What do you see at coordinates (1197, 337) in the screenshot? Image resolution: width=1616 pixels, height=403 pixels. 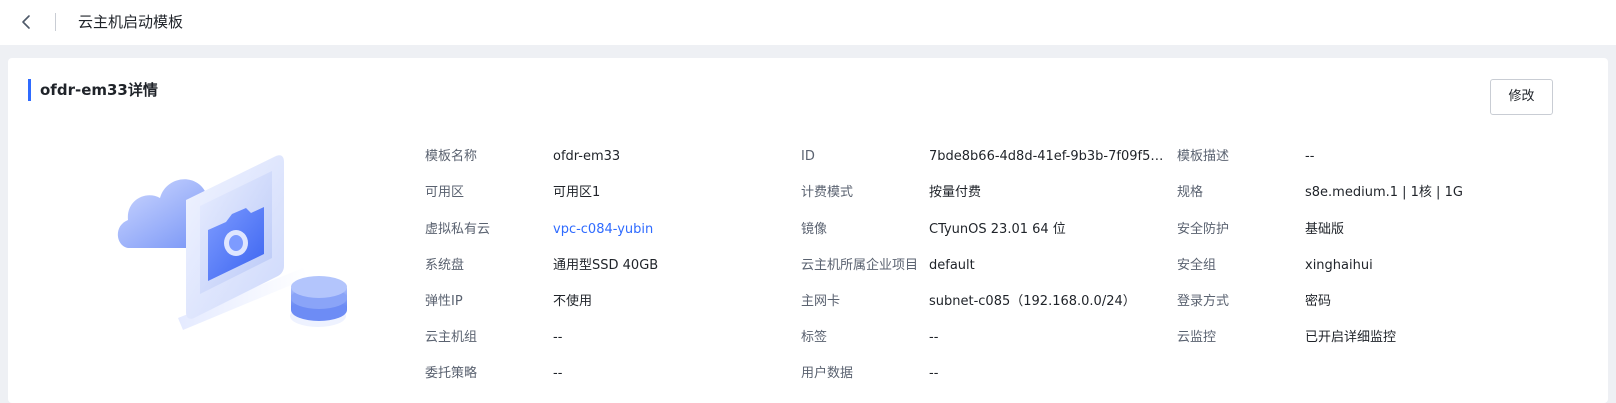 I see `cloud-monitor-label: 云监控` at bounding box center [1197, 337].